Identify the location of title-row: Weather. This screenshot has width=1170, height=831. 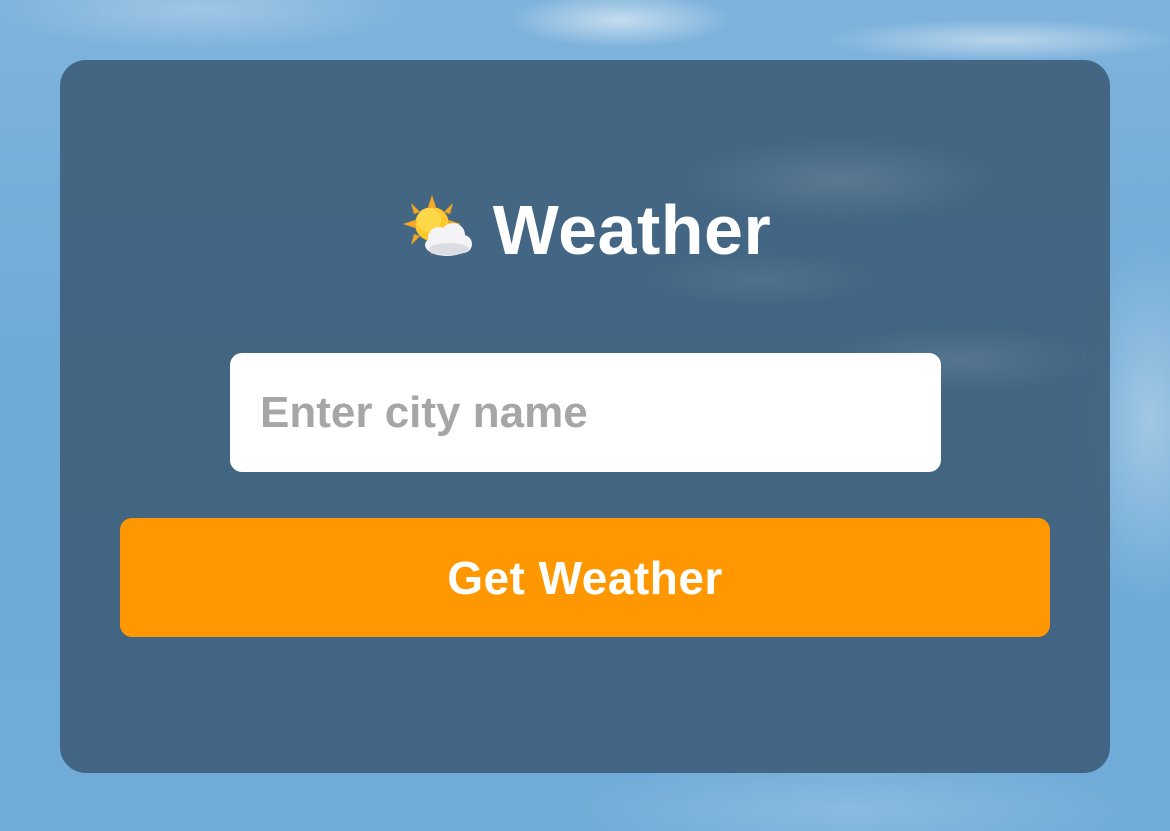
(585, 230).